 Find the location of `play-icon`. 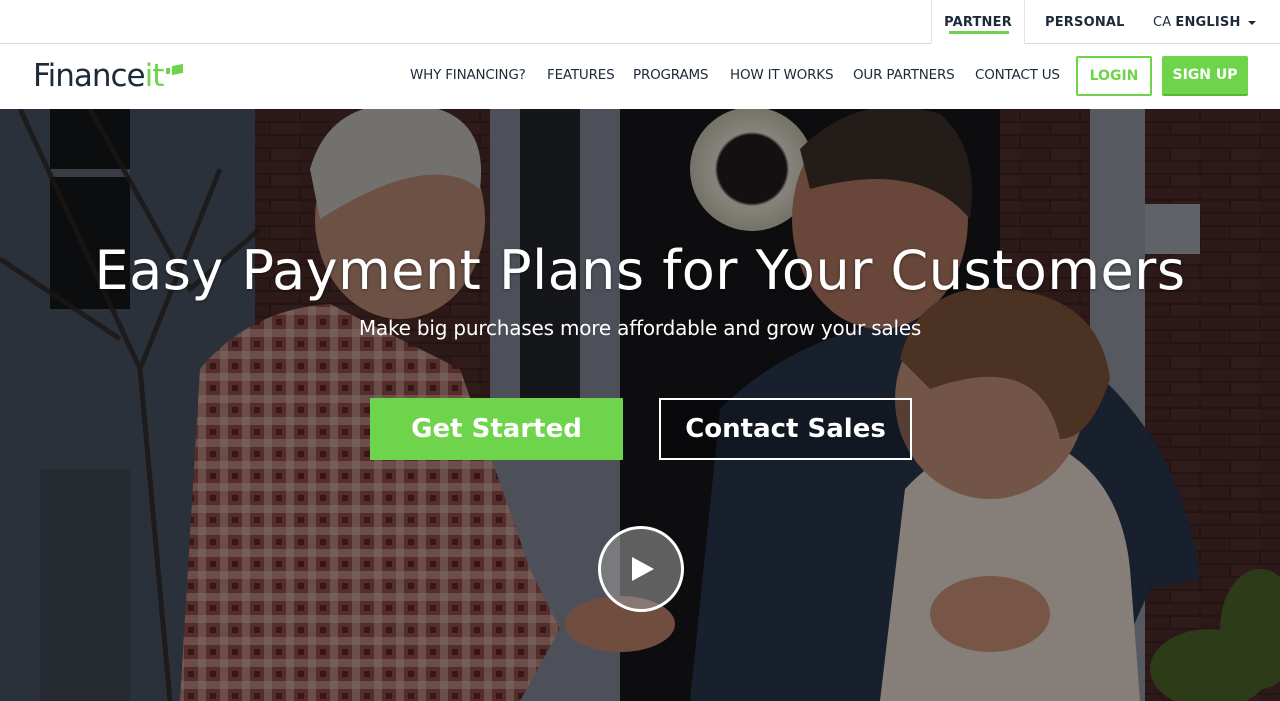

play-icon is located at coordinates (643, 569).